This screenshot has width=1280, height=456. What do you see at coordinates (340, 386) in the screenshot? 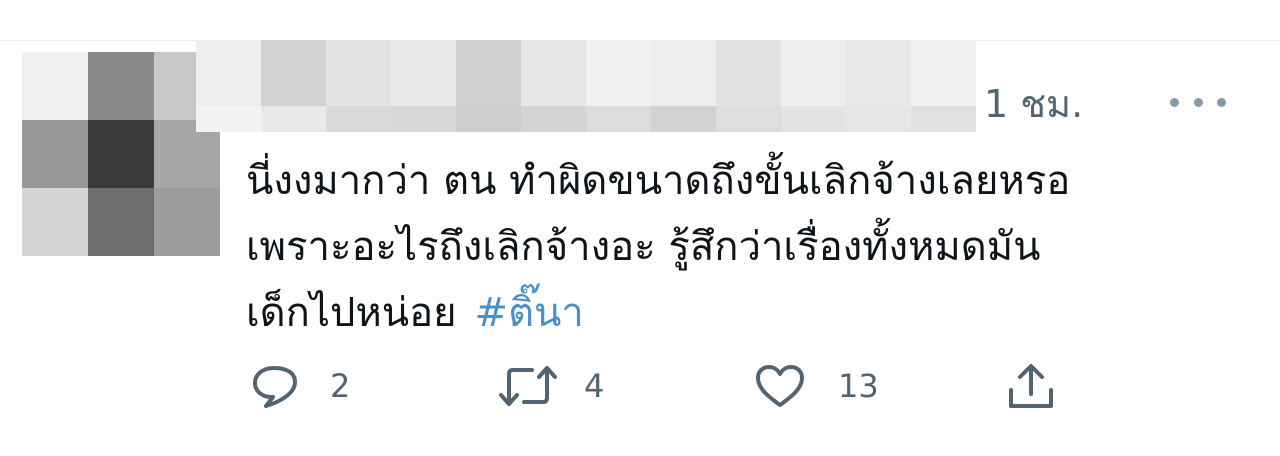
I see `reply-count: 2` at bounding box center [340, 386].